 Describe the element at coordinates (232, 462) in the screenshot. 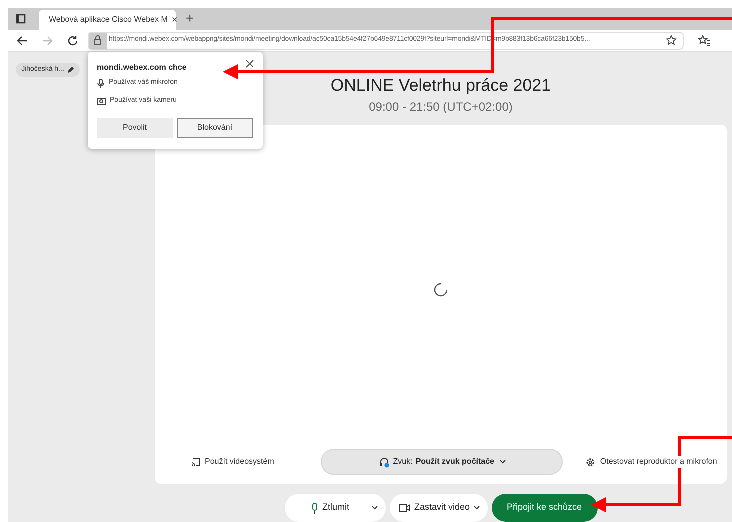

I see `video-system-button: Použít videosystém` at that location.